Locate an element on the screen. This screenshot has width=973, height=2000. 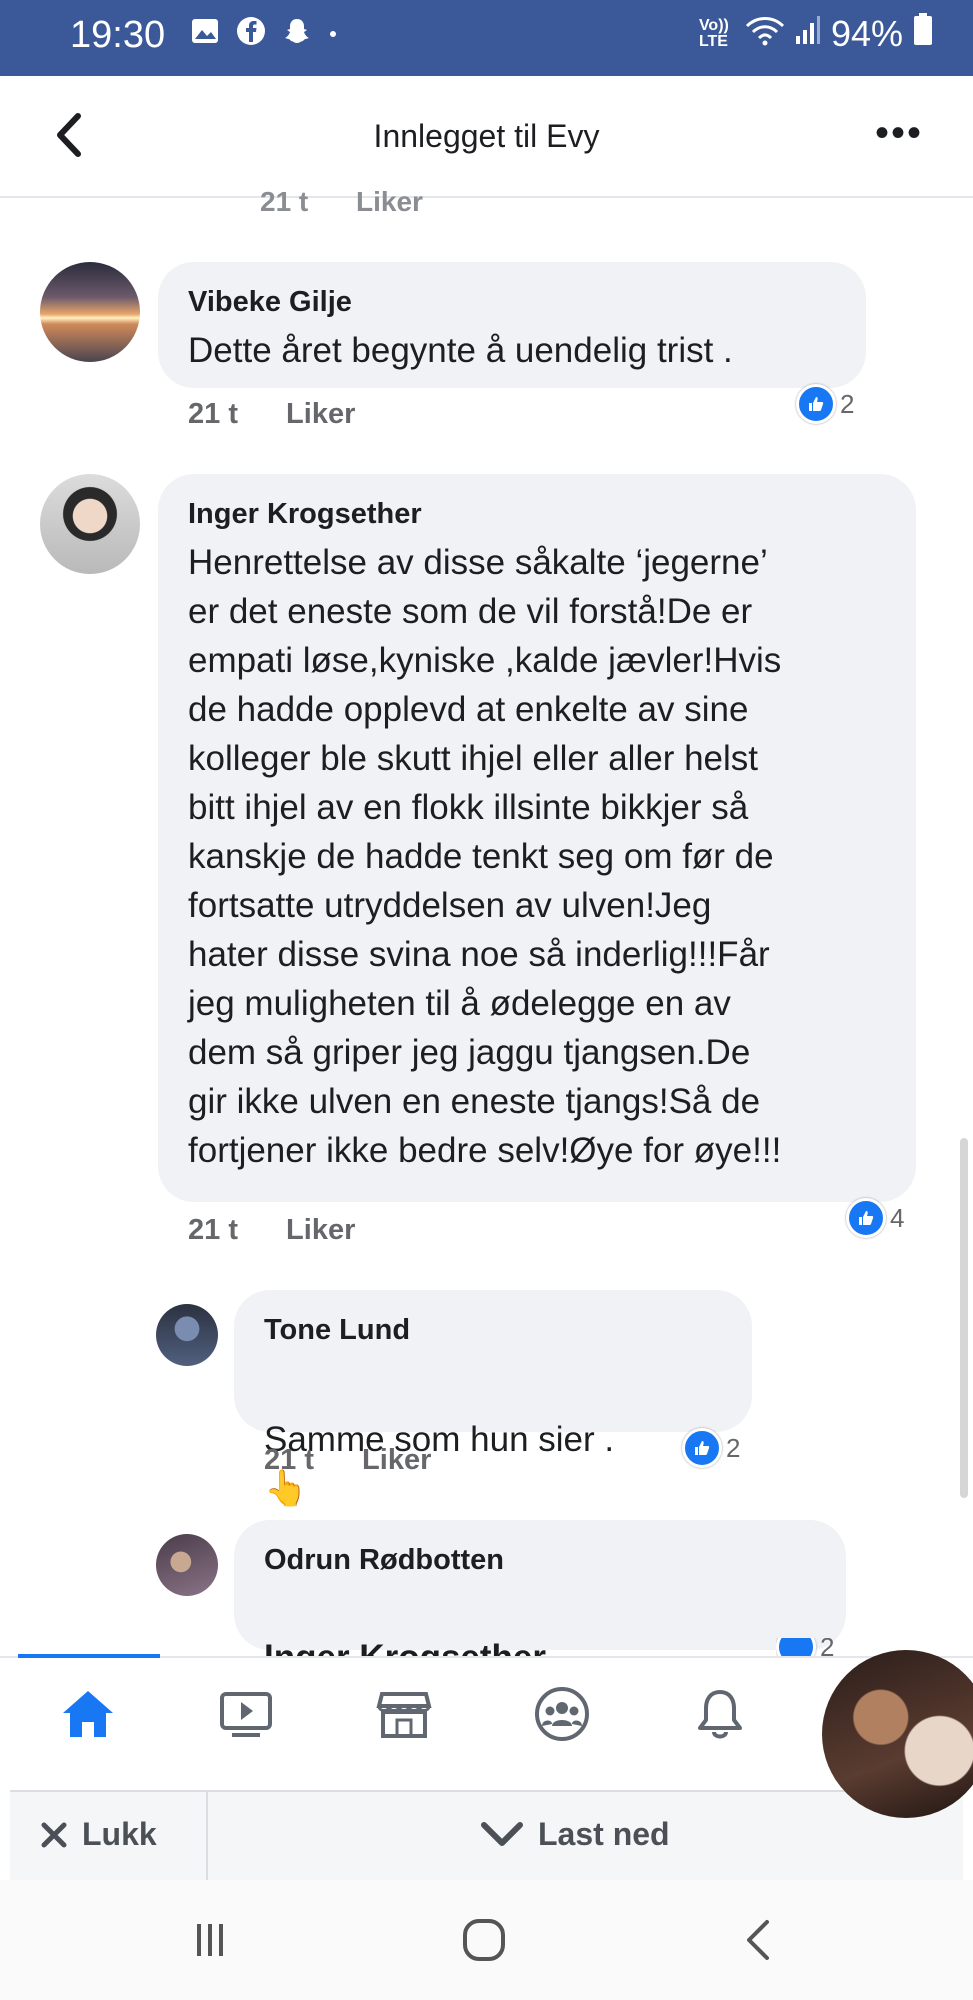
reaction-count: 4 is located at coordinates (875, 1218).